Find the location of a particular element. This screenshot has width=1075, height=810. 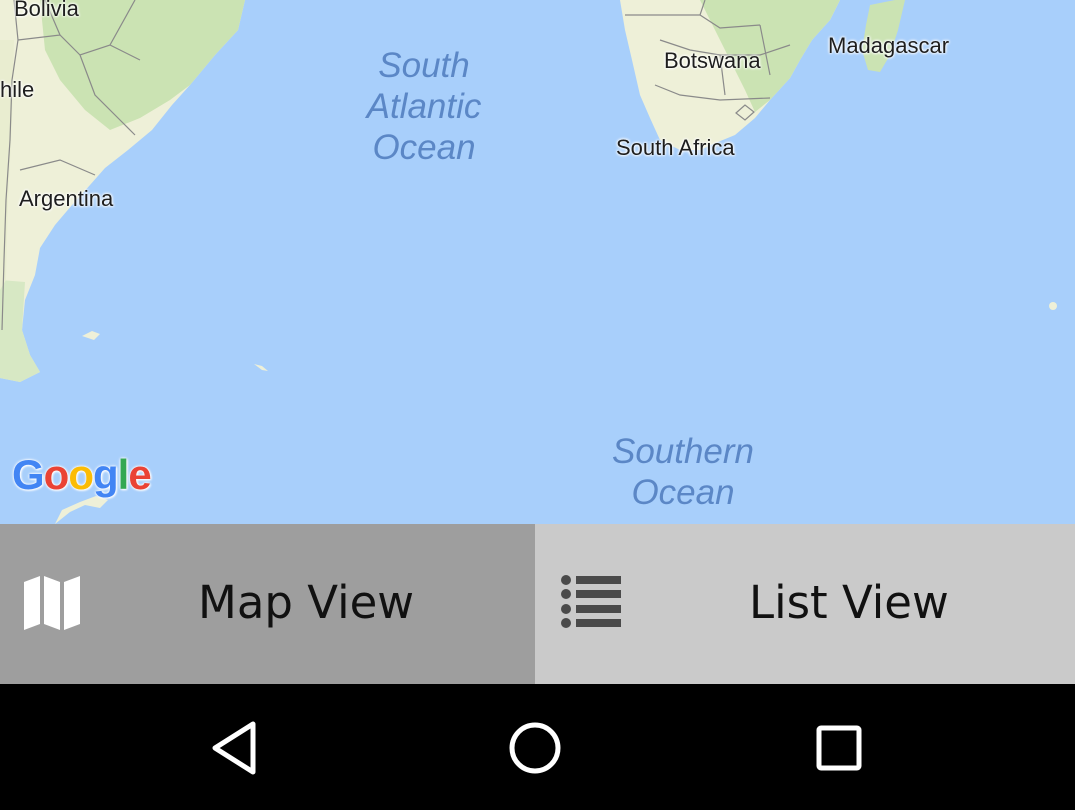

antarctic-peninsula-tip is located at coordinates (81, 510).